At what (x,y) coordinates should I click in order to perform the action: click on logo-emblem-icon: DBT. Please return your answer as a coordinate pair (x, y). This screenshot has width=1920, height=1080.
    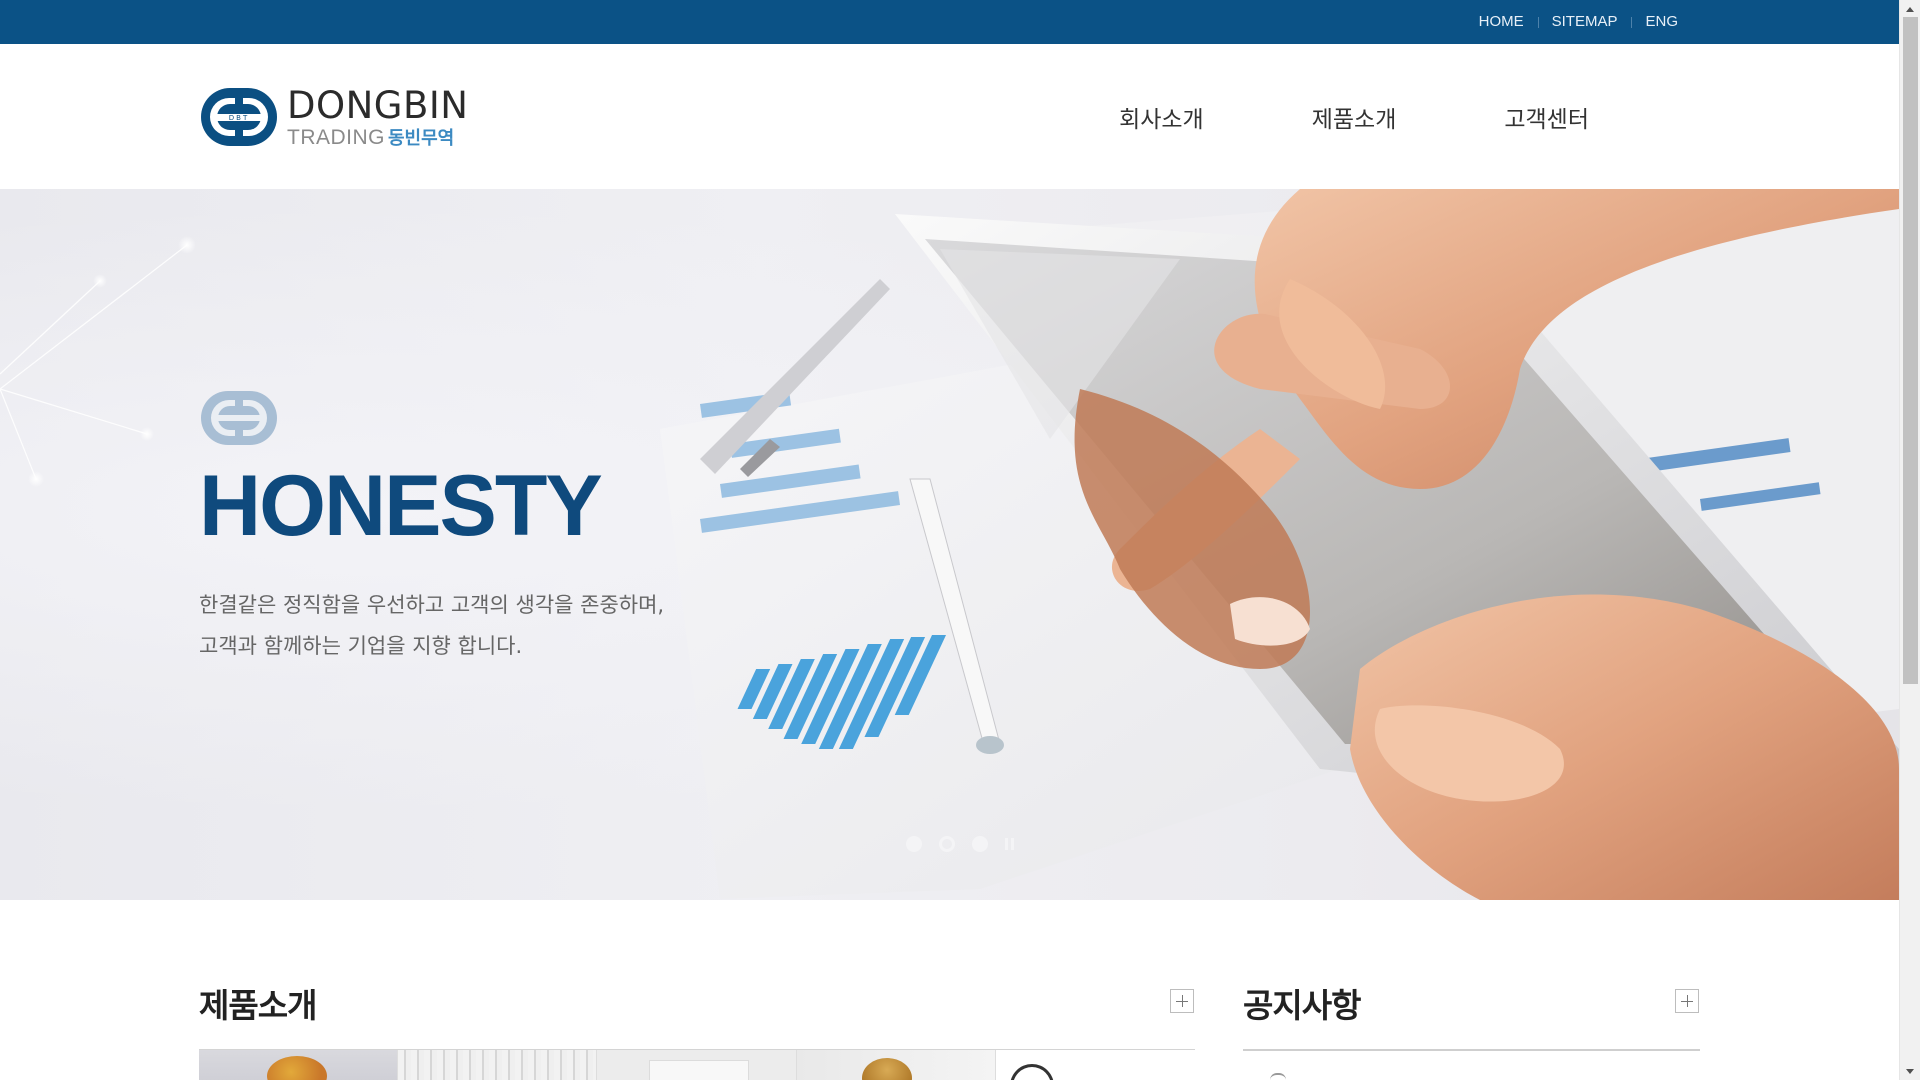
    Looking at the image, I should click on (239, 117).